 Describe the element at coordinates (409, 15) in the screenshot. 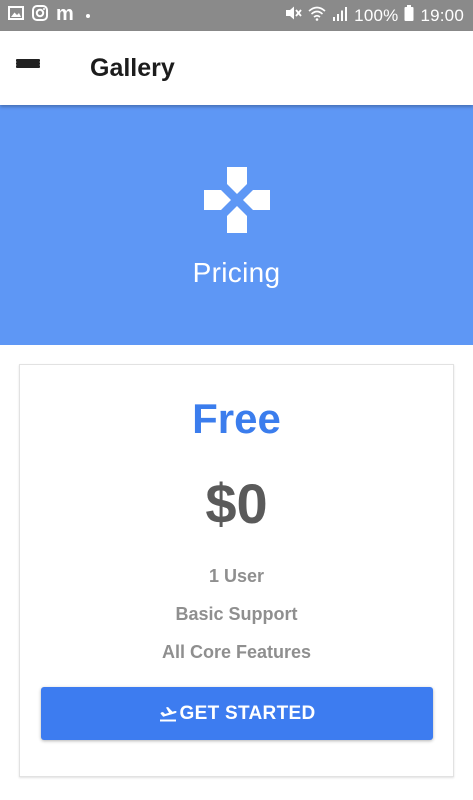

I see `battery-icon` at that location.